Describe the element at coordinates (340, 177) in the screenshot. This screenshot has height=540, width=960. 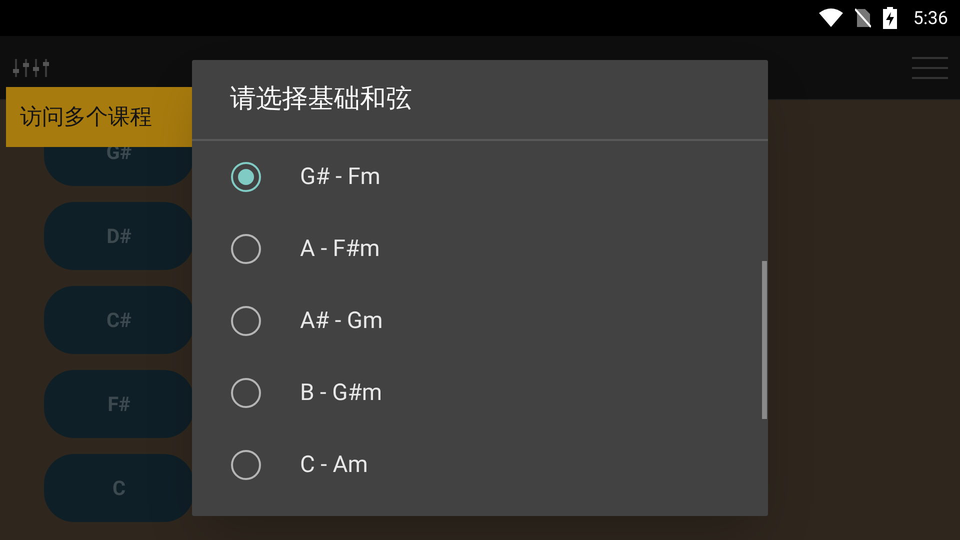
I see `option-label: G# - Fm` at that location.